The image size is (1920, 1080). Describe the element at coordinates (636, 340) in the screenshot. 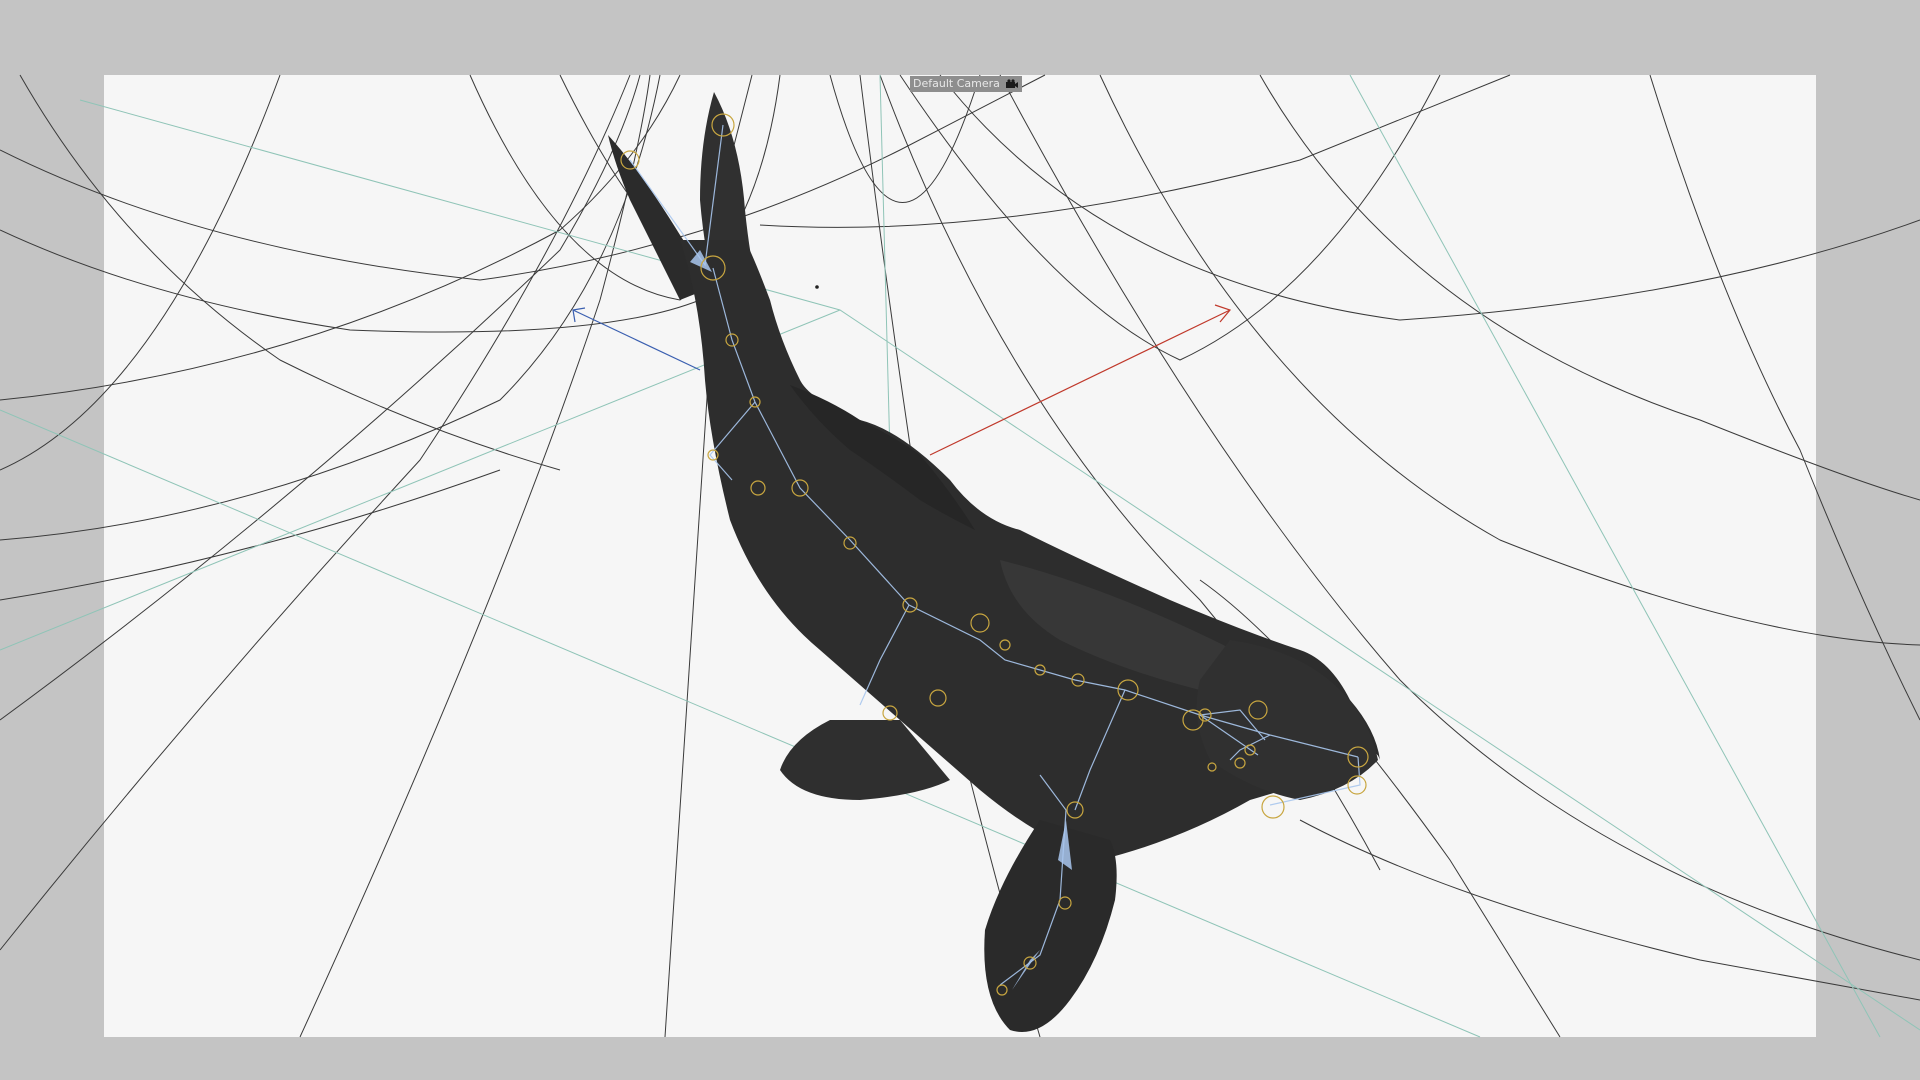

I see `z-axis-line` at that location.